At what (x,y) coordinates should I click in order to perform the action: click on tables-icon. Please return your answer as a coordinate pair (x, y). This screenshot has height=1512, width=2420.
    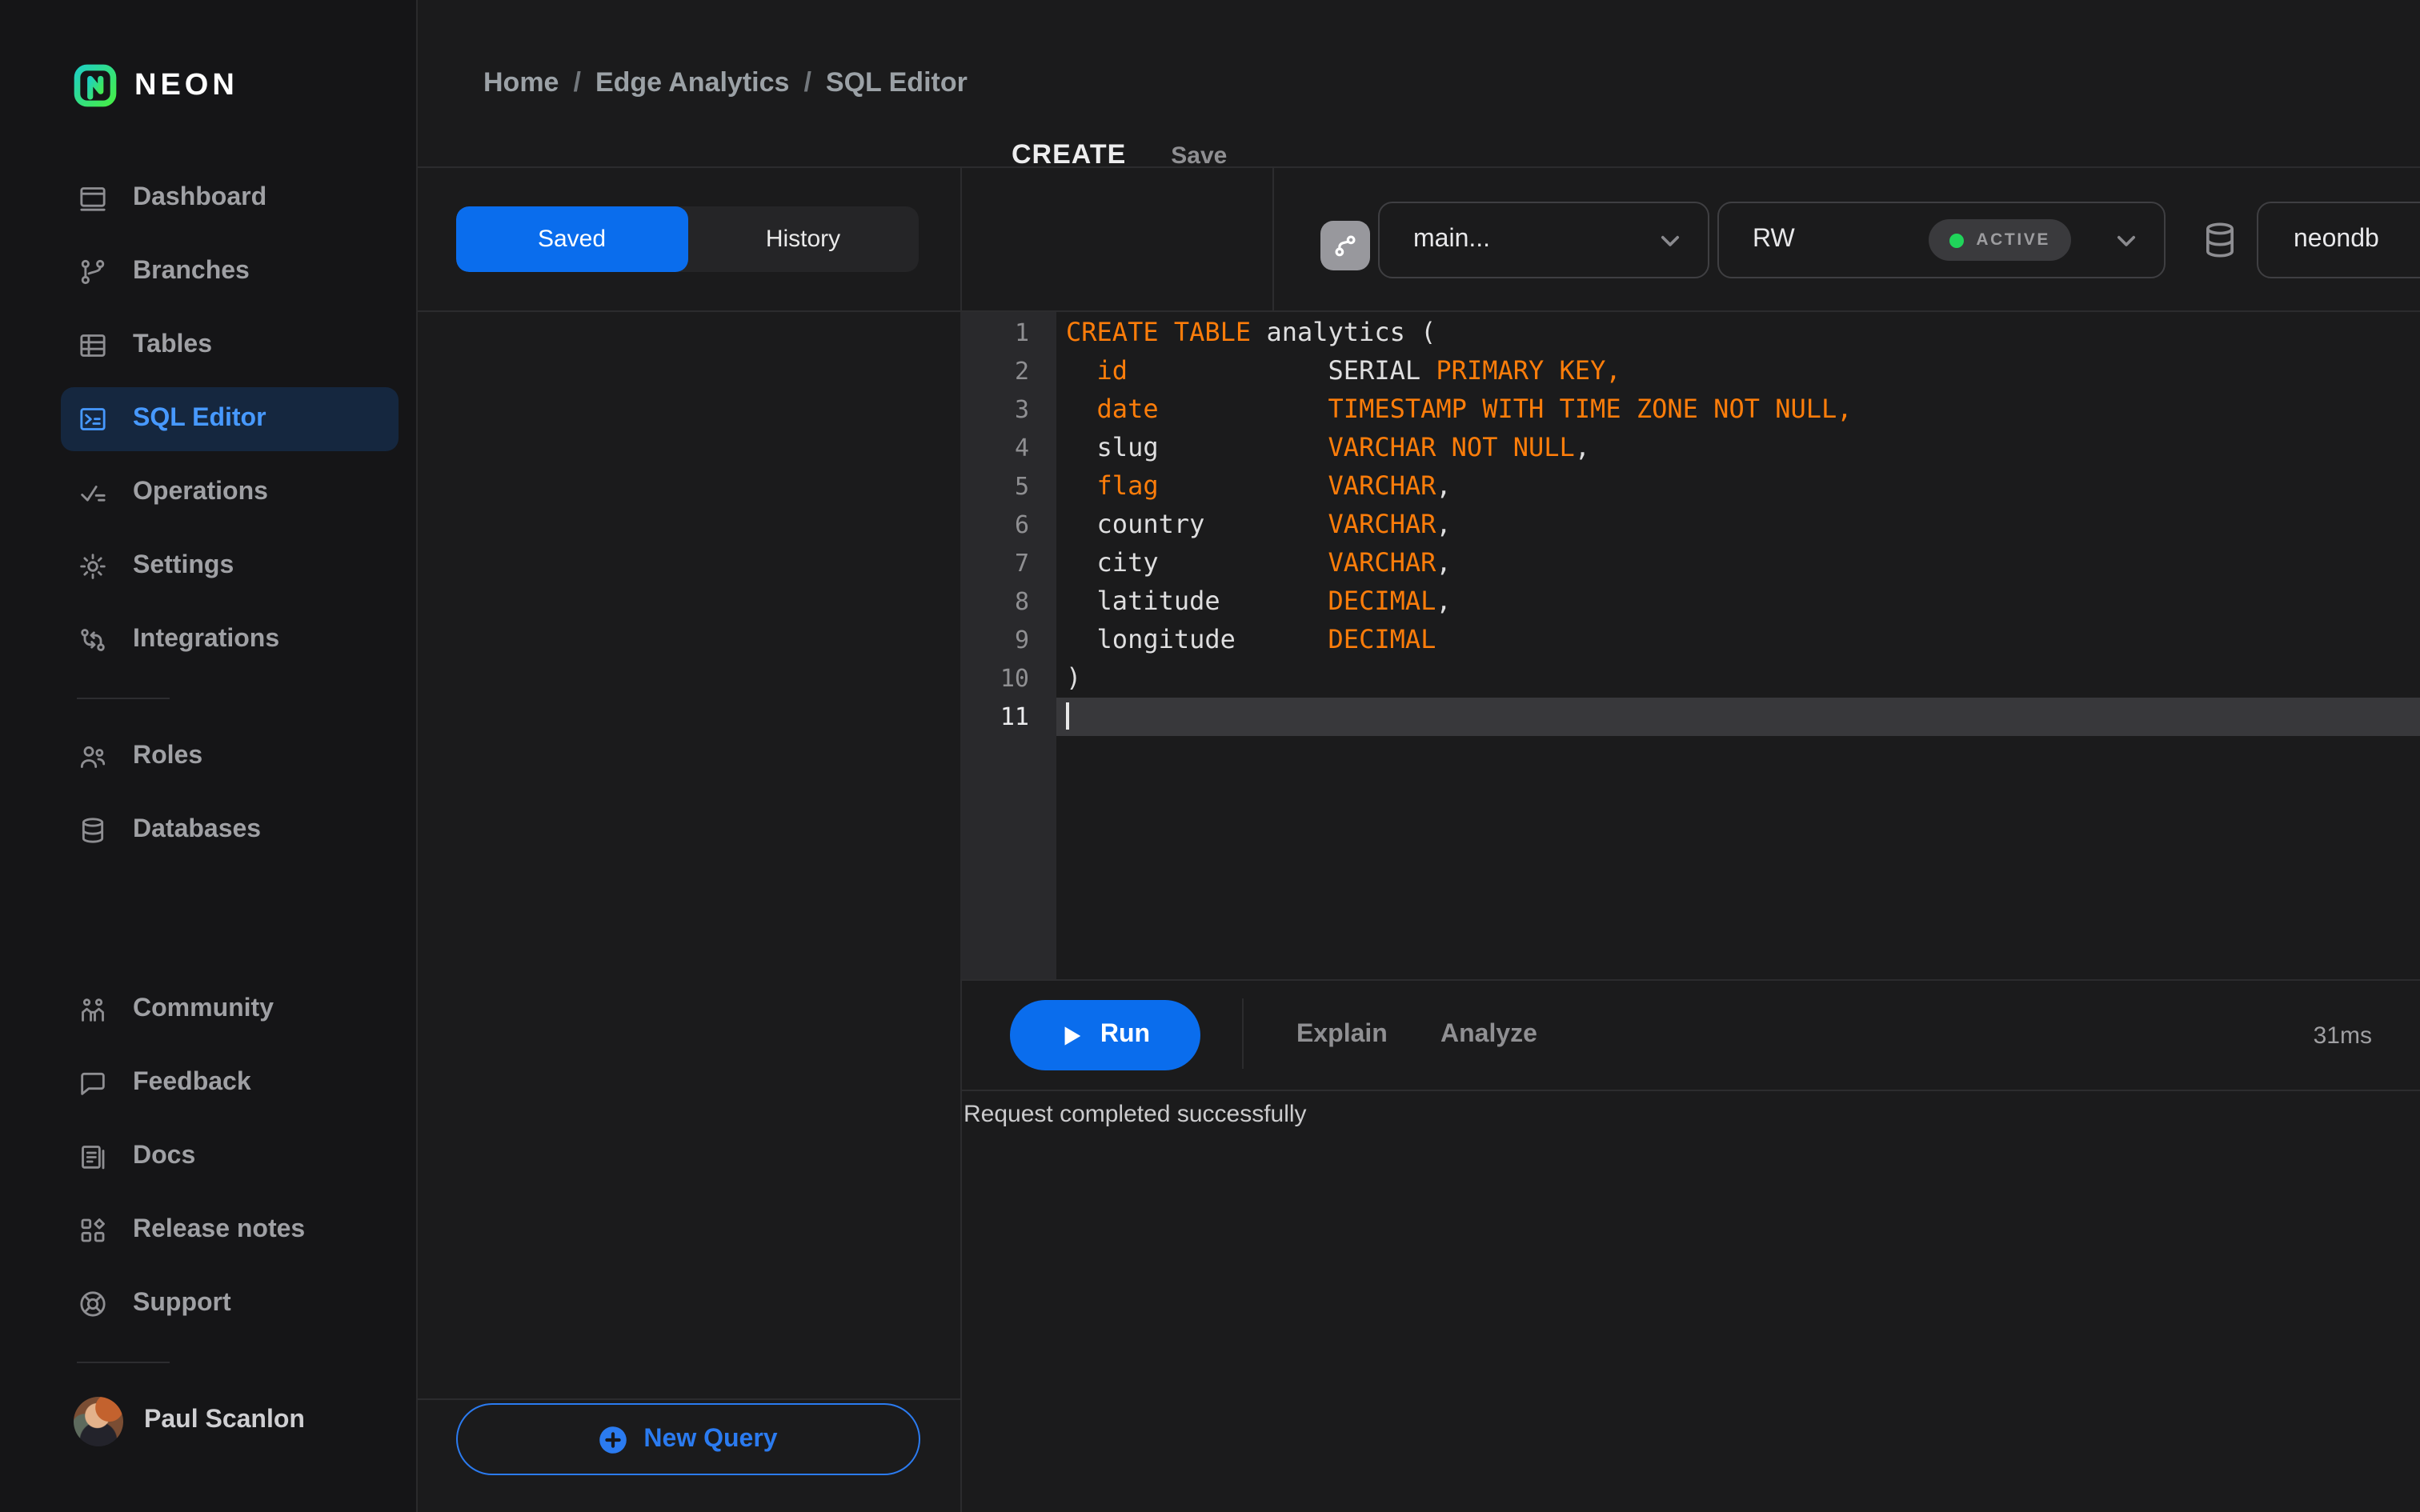
    Looking at the image, I should click on (93, 346).